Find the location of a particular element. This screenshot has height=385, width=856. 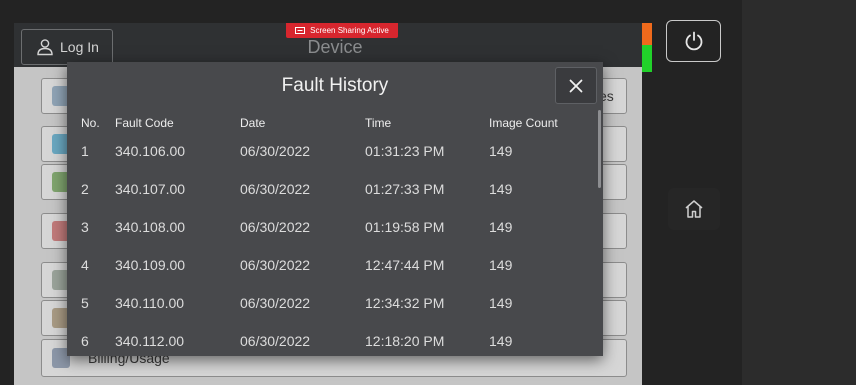

column-header-date: Date is located at coordinates (253, 123).